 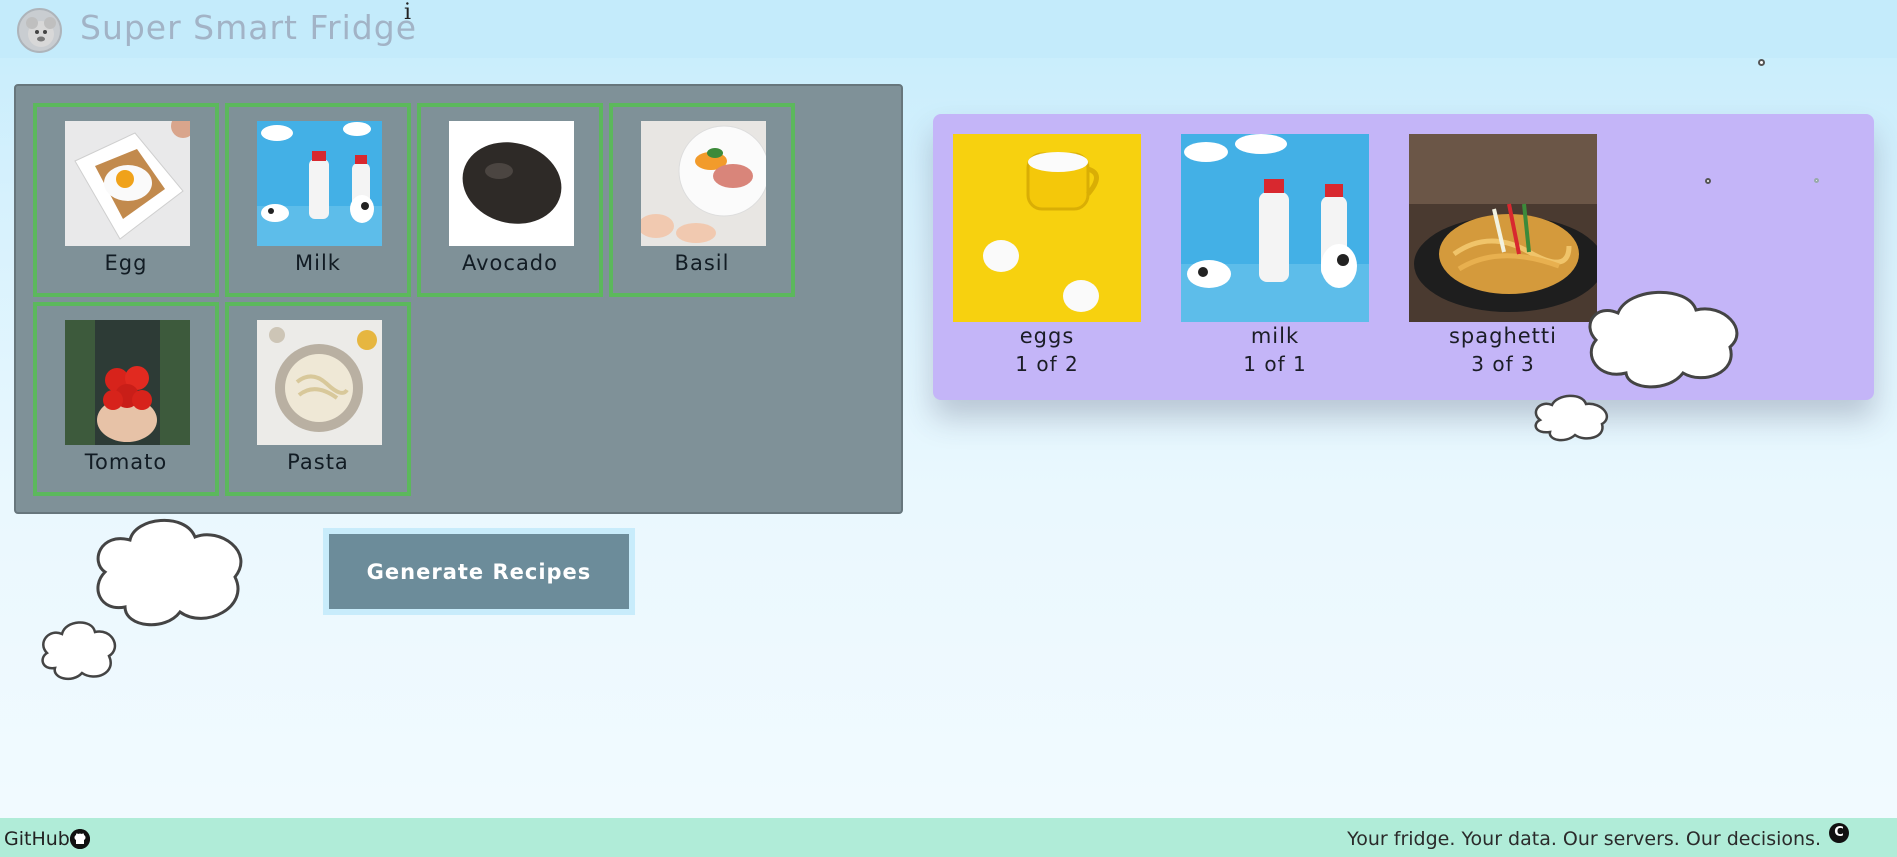 I want to click on app-title: Super Smart Fridge, so click(x=248, y=27).